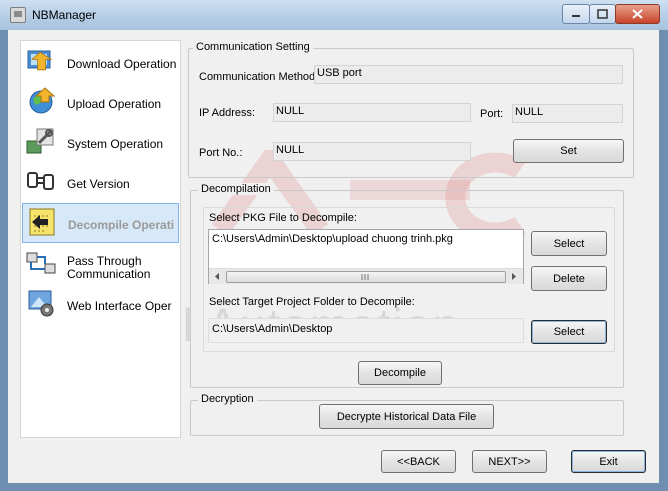  I want to click on sidebar-item-upload: Upload Operation, so click(100, 102).